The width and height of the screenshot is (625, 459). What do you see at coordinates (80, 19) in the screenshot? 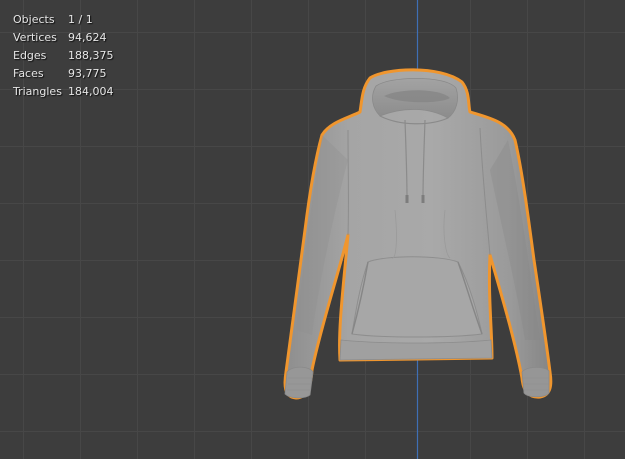
I see `stat-value: 1 / 1` at bounding box center [80, 19].